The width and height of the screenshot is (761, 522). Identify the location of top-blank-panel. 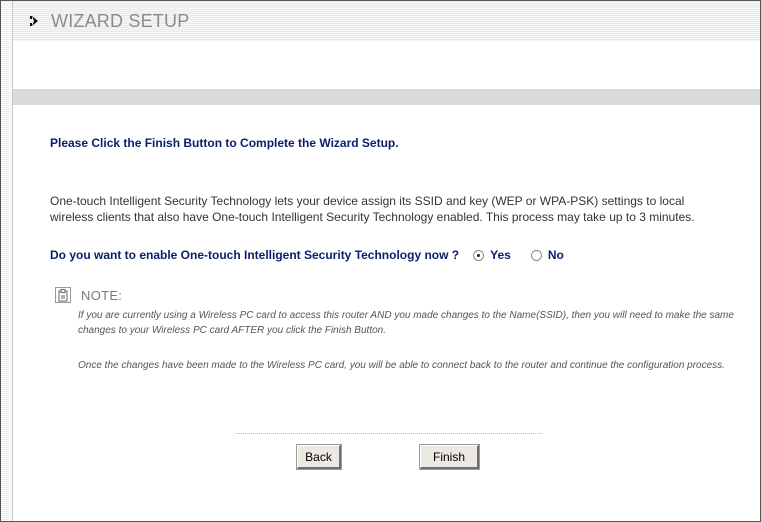
(386, 65).